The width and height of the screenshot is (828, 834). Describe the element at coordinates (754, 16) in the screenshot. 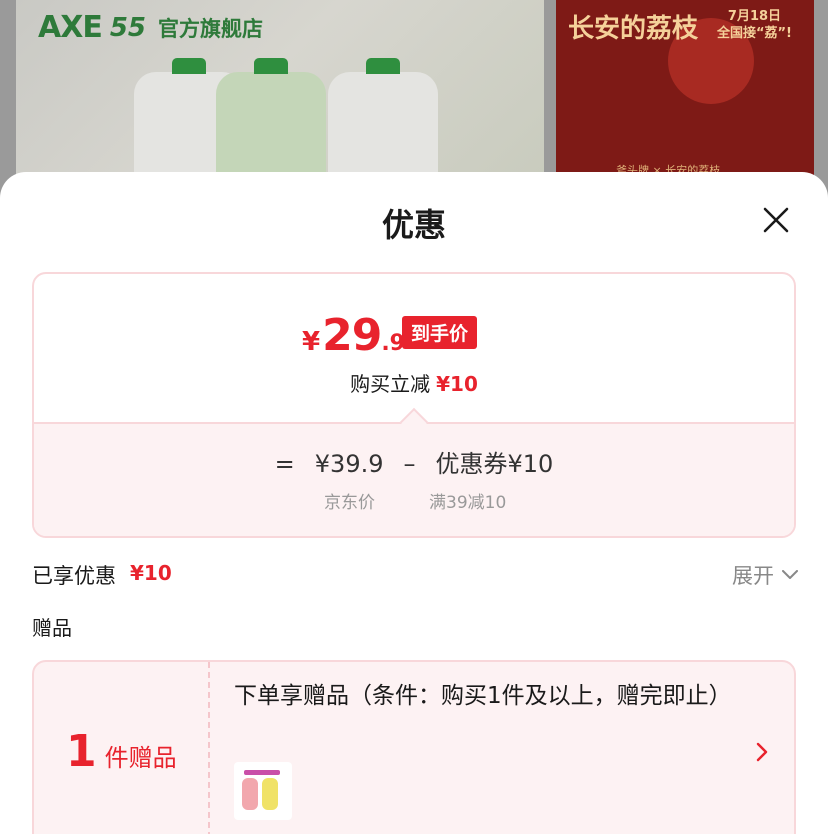

I see `banner-date-main: 7月18日` at that location.